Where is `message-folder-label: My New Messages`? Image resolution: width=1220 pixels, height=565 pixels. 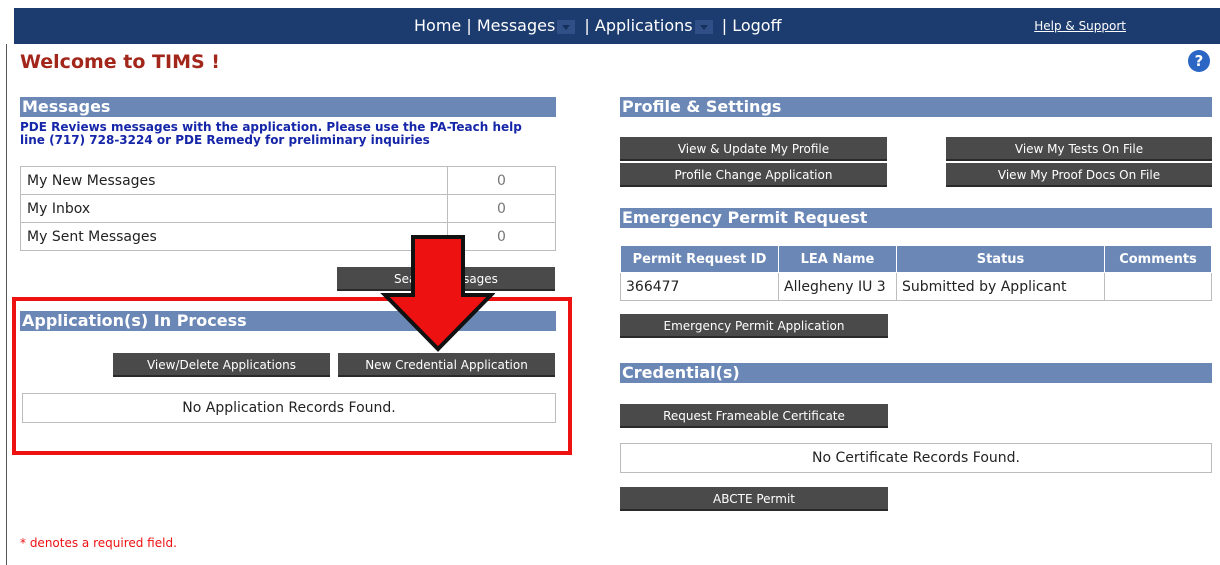 message-folder-label: My New Messages is located at coordinates (234, 180).